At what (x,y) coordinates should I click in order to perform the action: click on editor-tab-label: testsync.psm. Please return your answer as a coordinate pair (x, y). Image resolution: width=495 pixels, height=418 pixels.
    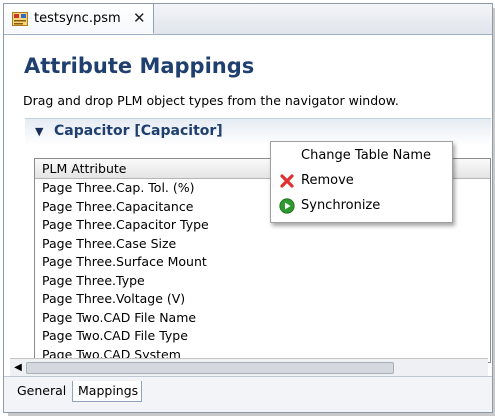
    Looking at the image, I should click on (77, 18).